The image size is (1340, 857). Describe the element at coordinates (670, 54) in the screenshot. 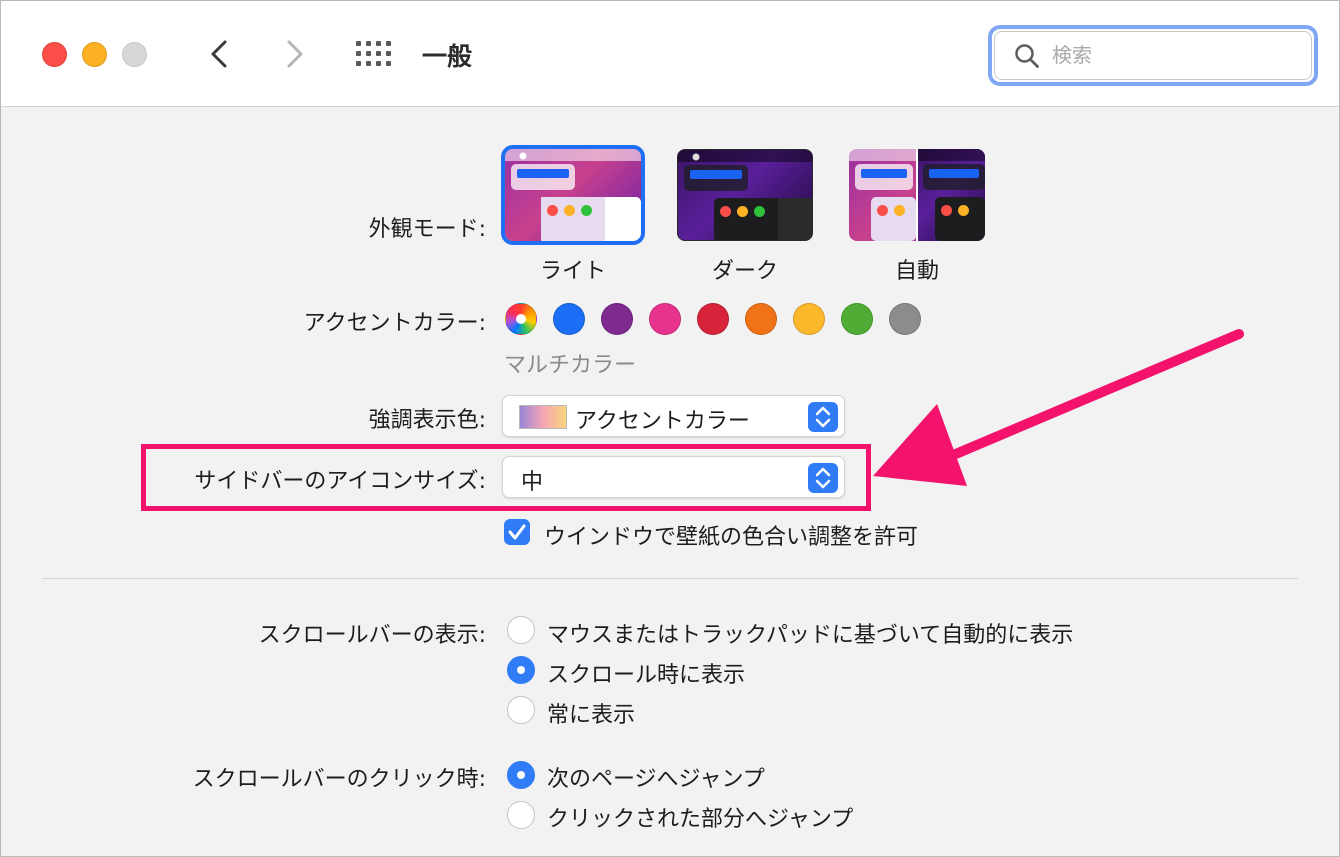

I see `toolbar: 一般` at that location.